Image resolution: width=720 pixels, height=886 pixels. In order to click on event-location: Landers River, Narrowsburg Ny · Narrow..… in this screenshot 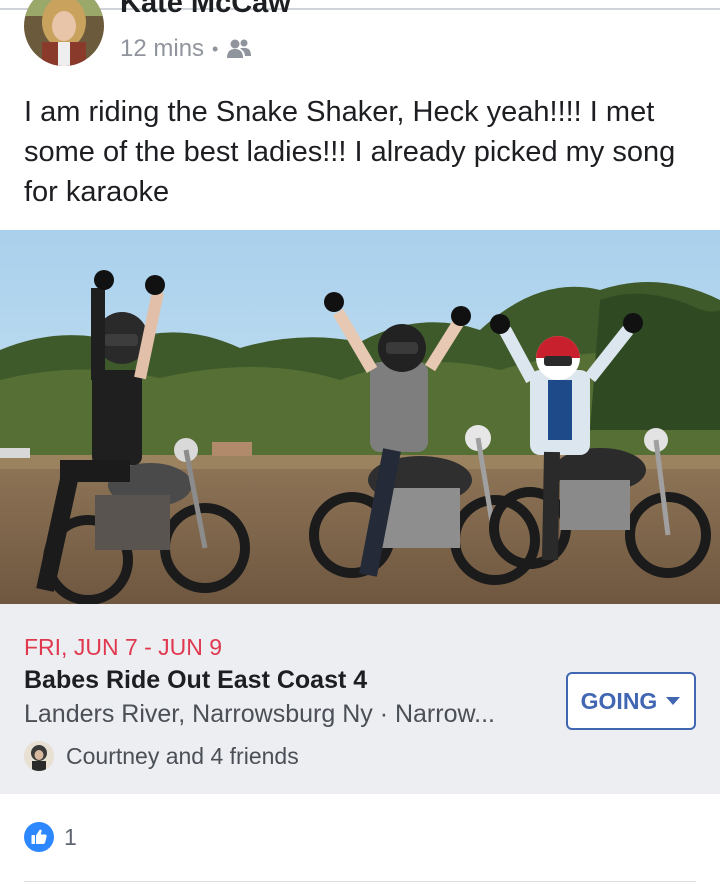, I will do `click(259, 714)`.